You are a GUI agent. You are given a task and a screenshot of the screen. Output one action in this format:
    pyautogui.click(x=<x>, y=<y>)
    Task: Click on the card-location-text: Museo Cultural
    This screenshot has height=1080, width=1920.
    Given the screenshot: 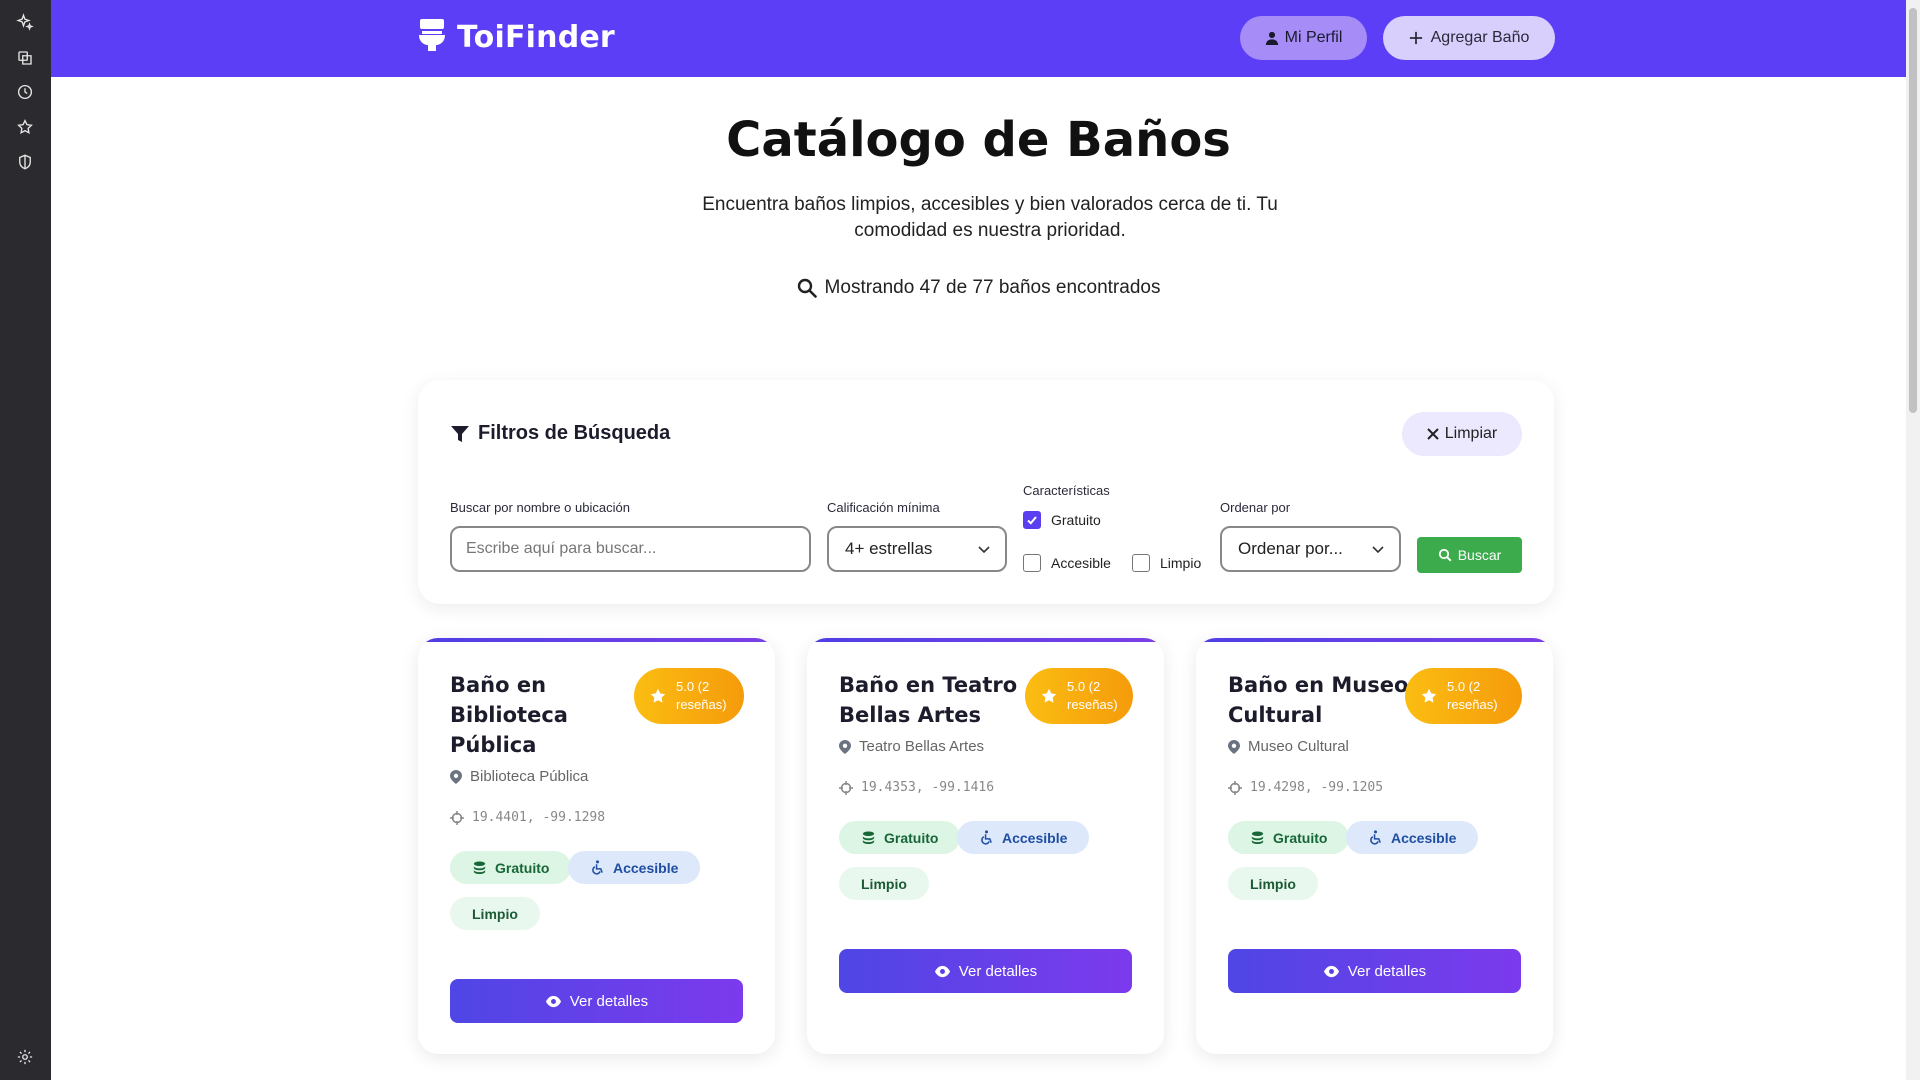 What is the action you would take?
    pyautogui.click(x=1298, y=746)
    